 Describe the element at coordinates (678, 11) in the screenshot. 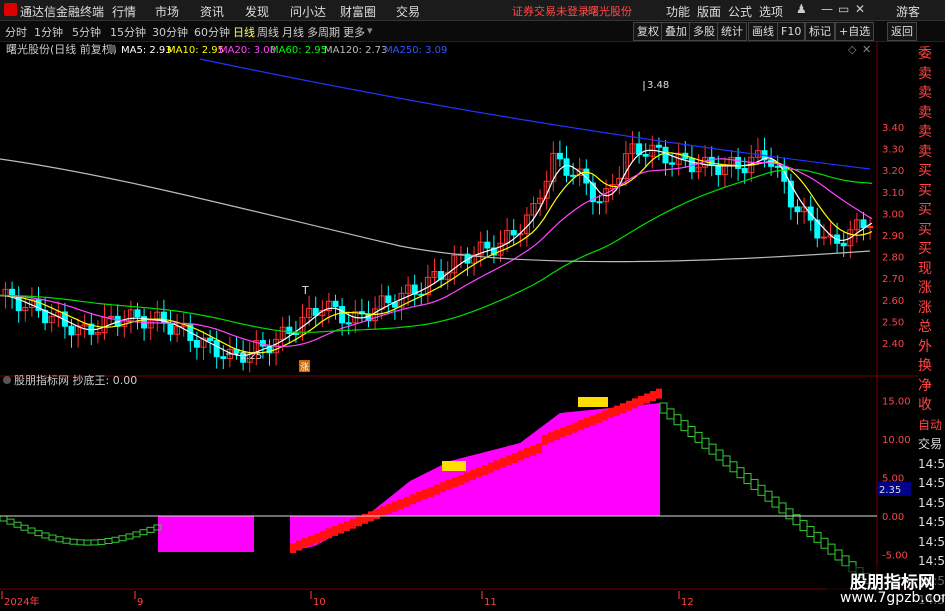

I see `menu-functions: 功能` at that location.